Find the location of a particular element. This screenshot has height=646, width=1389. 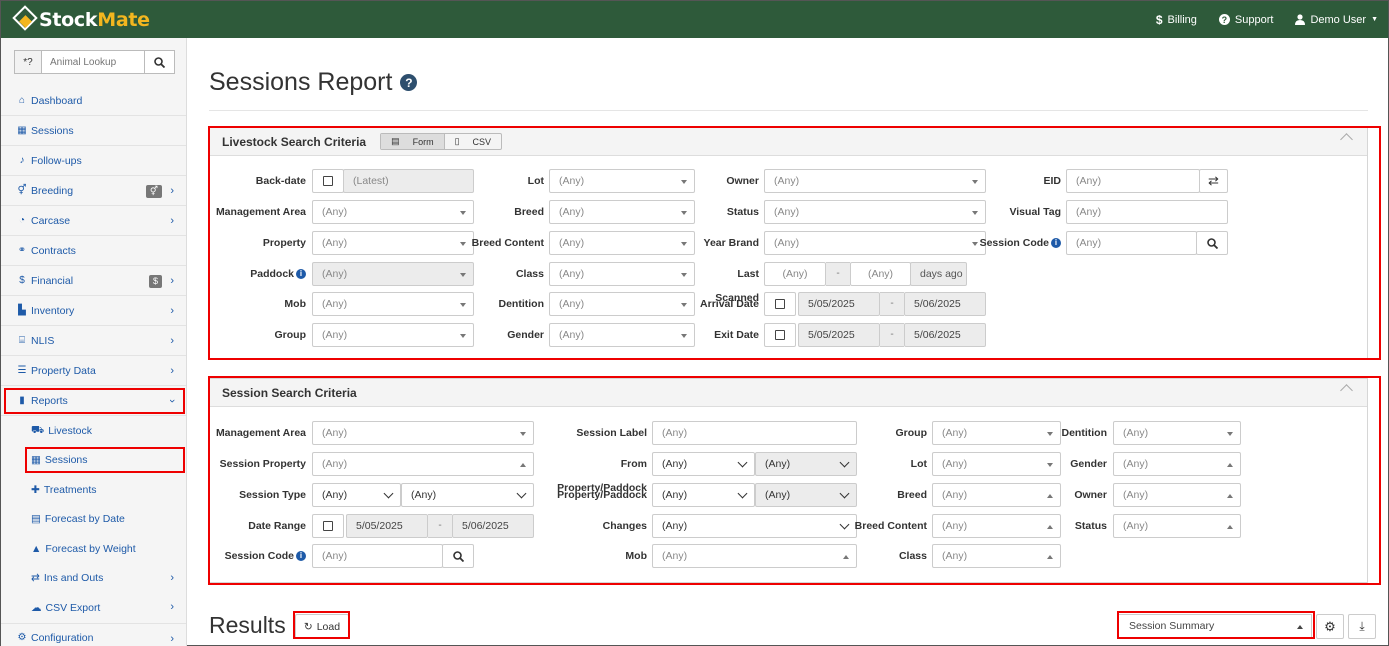

sidebar-item-property-data: ☰ Property Data › is located at coordinates (93, 371).